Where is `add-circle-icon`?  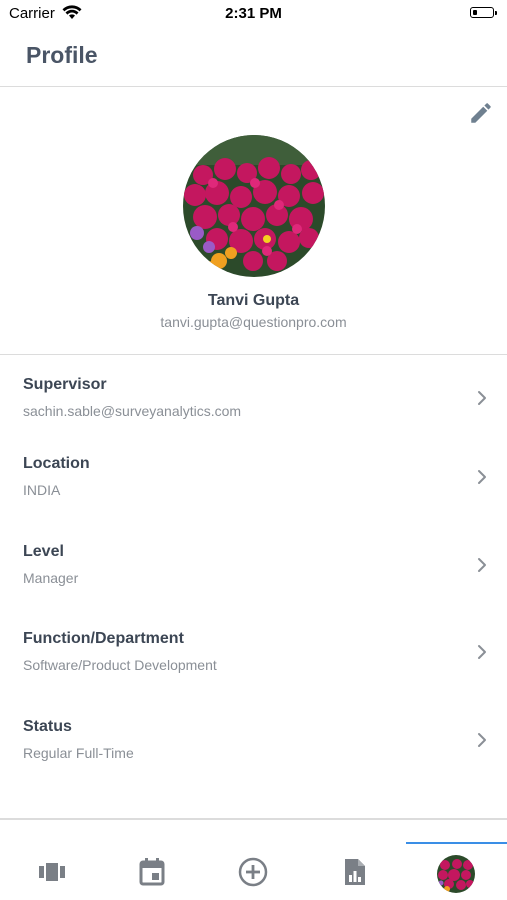
add-circle-icon is located at coordinates (253, 872).